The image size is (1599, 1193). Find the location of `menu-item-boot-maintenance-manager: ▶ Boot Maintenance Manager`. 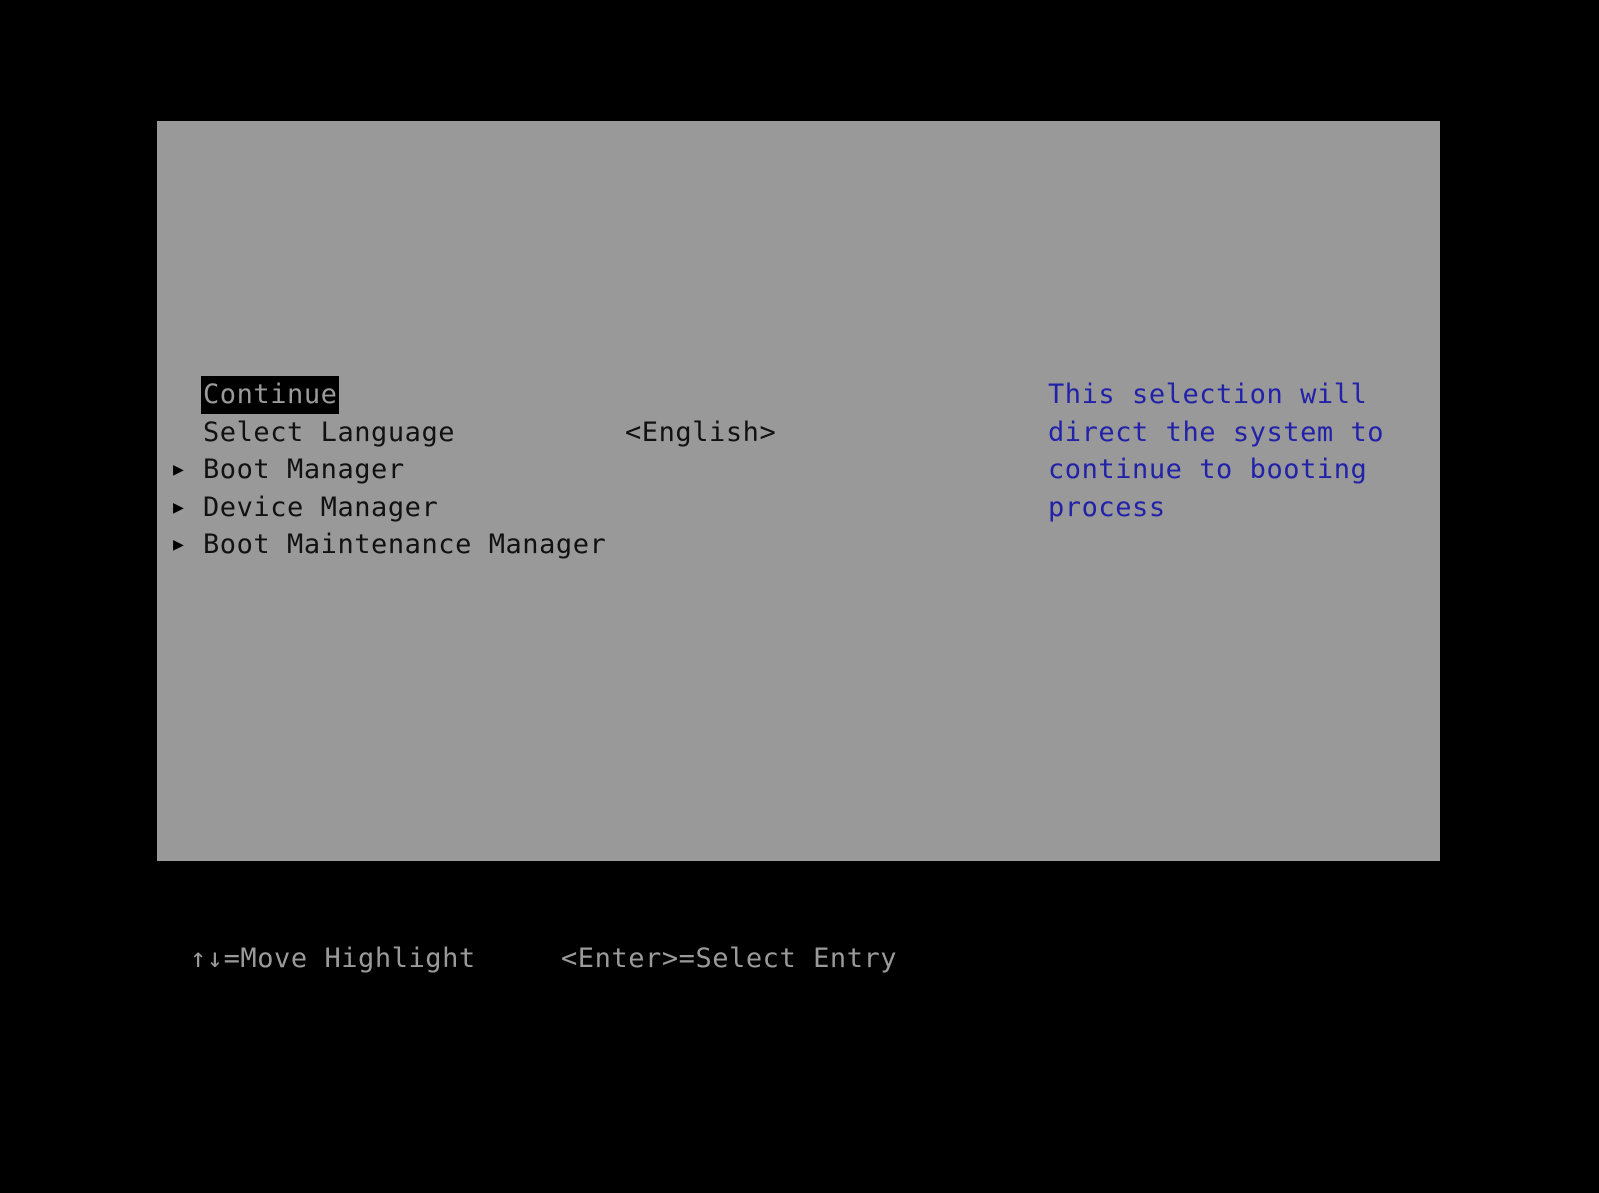

menu-item-boot-maintenance-manager: ▶ Boot Maintenance Manager is located at coordinates (541, 545).